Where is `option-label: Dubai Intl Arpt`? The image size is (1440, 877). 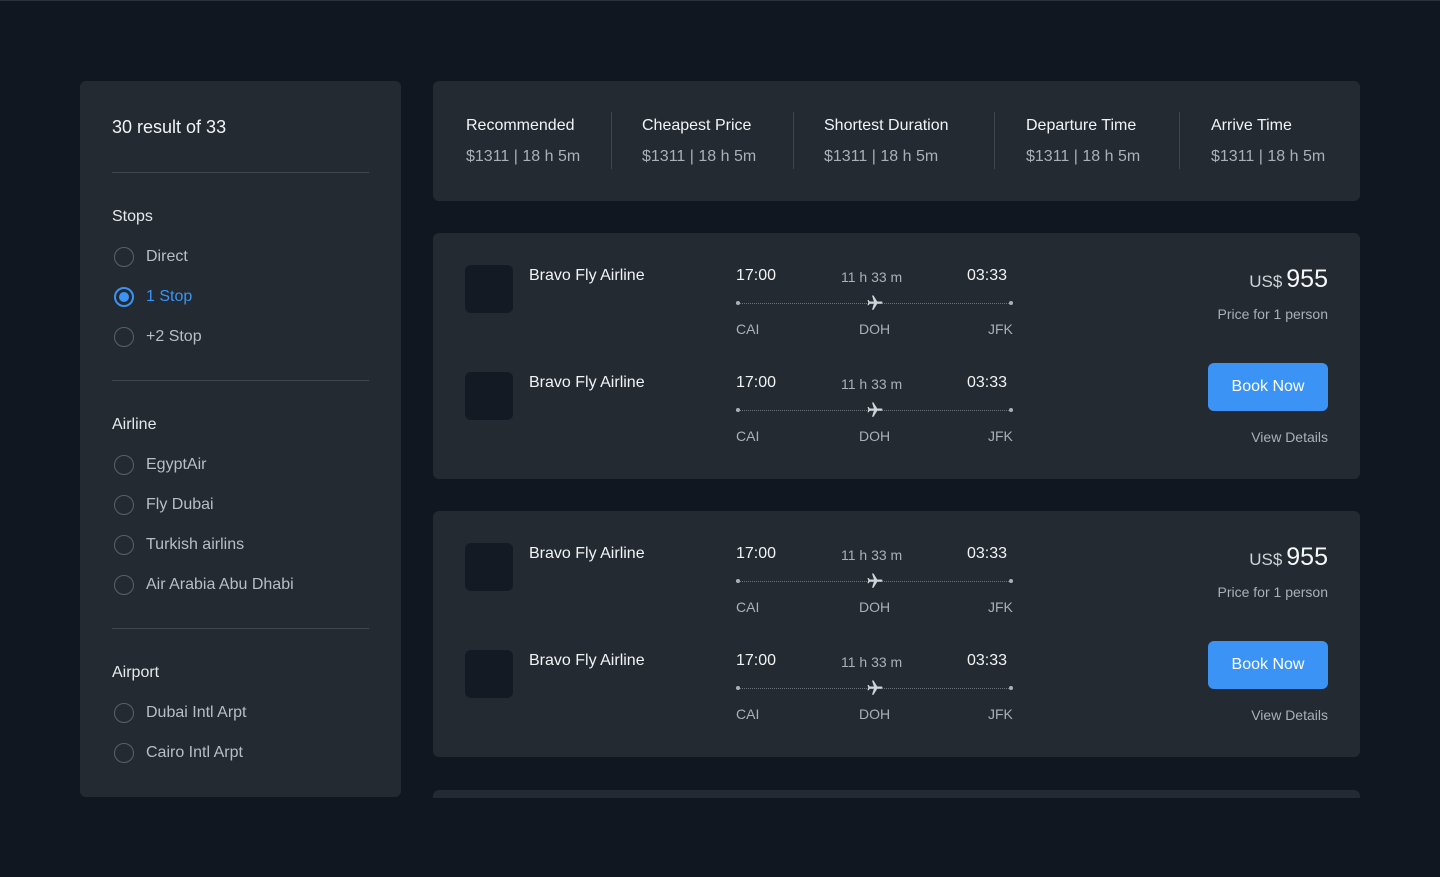
option-label: Dubai Intl Arpt is located at coordinates (196, 712).